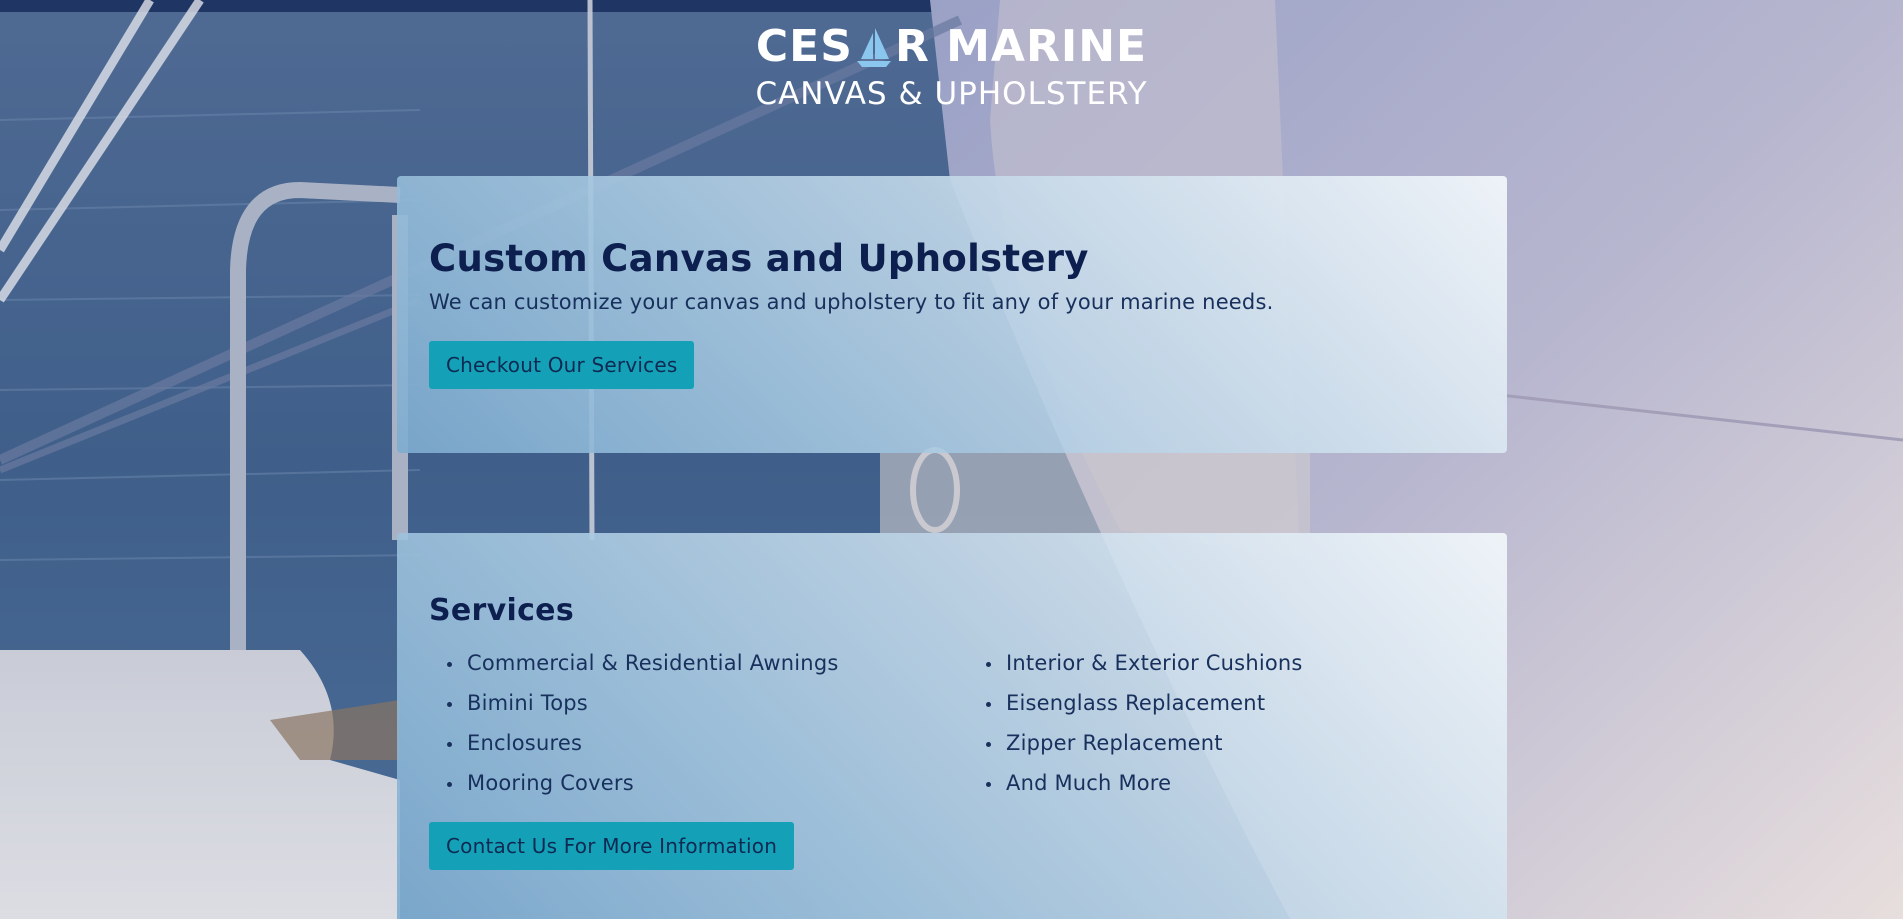 This screenshot has width=1903, height=919. I want to click on brand-title-part-1: CES, so click(804, 46).